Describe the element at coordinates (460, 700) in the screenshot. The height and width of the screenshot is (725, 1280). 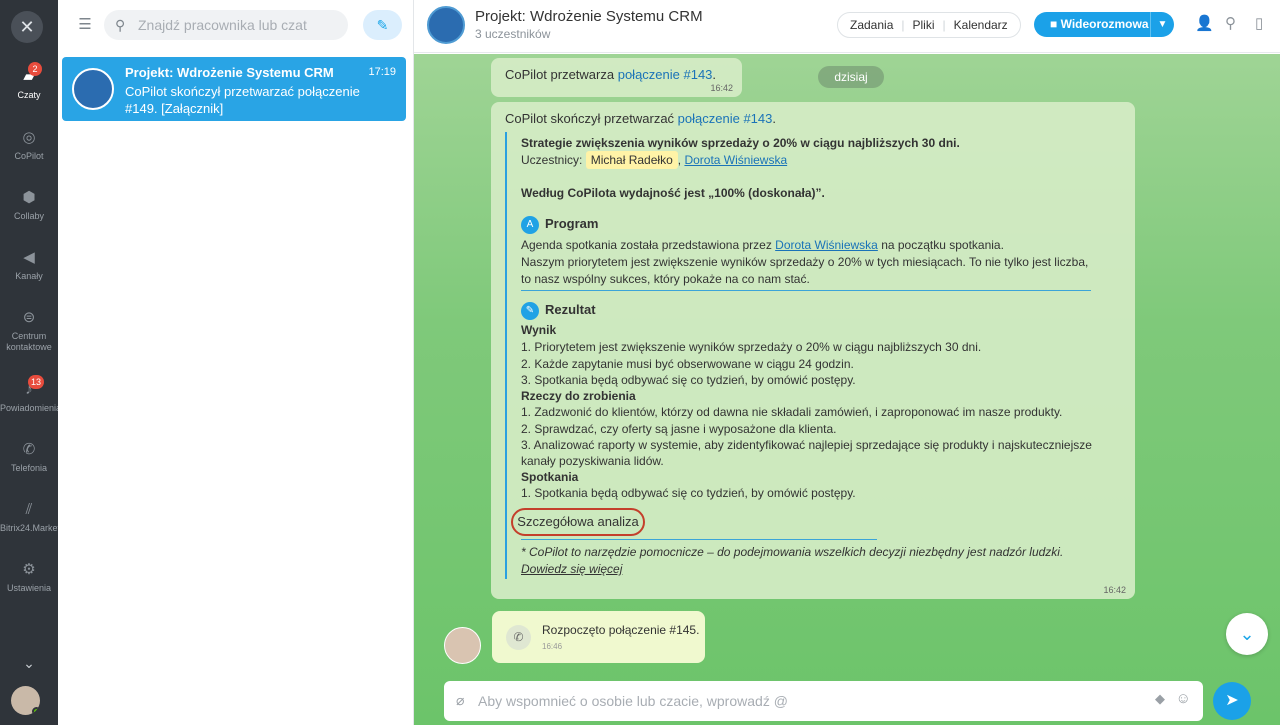
I see `attachment-icon: ⌀` at that location.